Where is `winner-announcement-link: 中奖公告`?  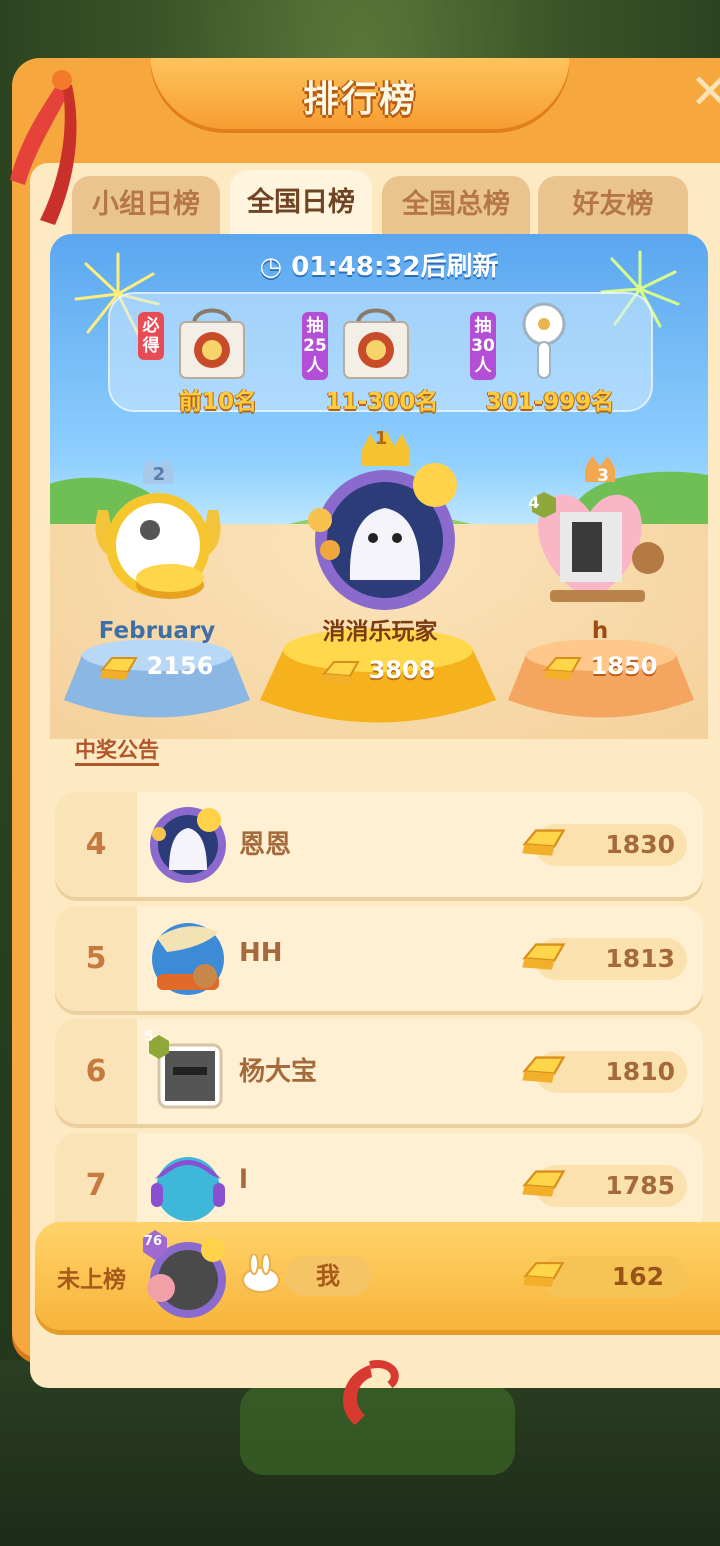
winner-announcement-link: 中奖公告 is located at coordinates (117, 751).